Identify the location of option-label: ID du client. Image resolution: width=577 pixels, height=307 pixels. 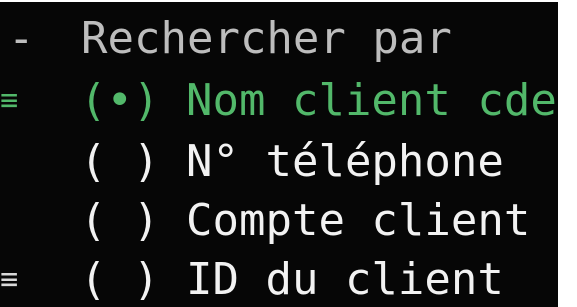
(345, 279).